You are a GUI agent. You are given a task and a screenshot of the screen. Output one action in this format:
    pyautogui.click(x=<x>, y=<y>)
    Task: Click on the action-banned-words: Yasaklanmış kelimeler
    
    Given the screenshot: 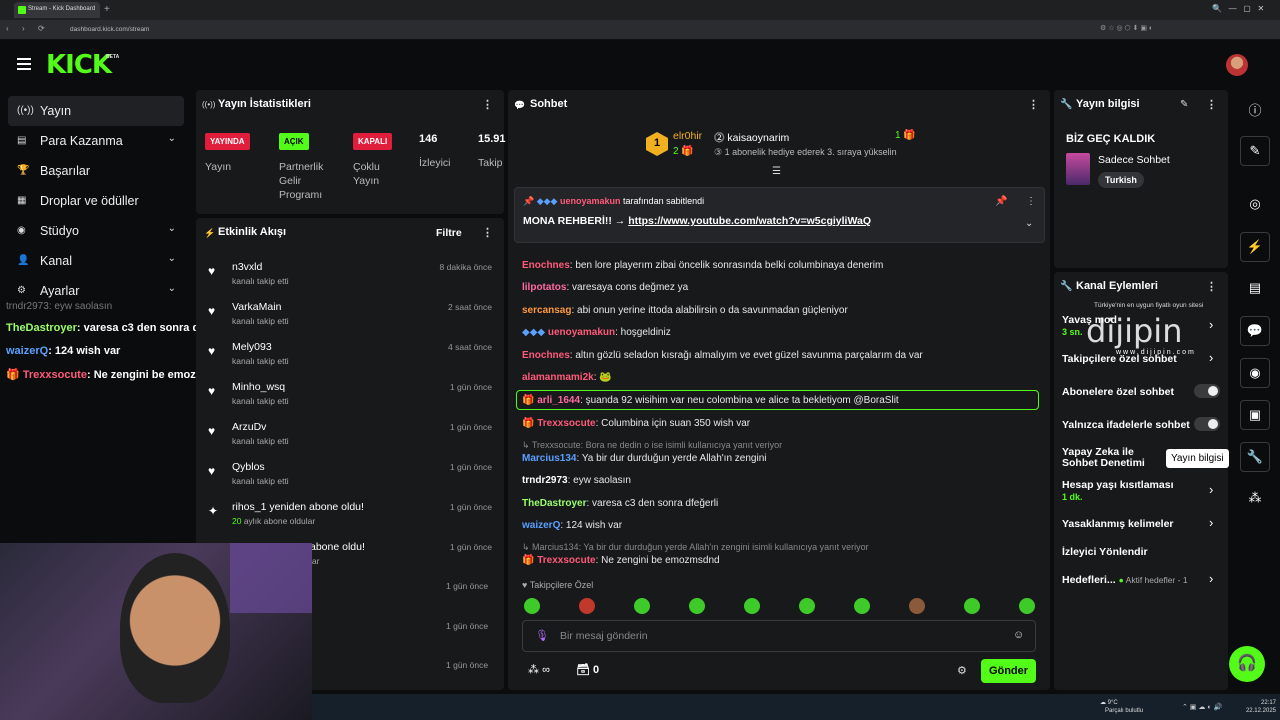 What is the action you would take?
    pyautogui.click(x=1118, y=524)
    